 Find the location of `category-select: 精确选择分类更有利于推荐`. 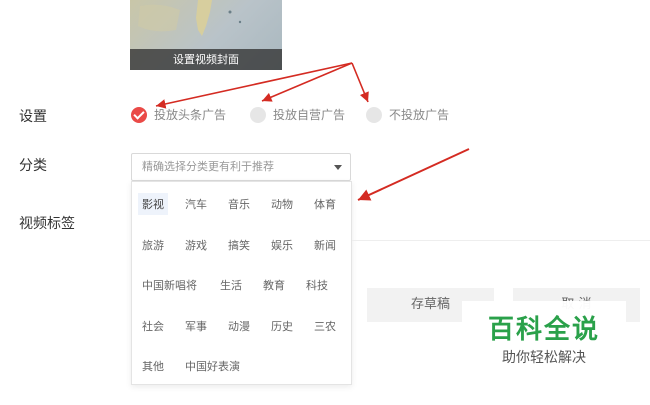

category-select: 精确选择分类更有利于推荐 is located at coordinates (241, 167).